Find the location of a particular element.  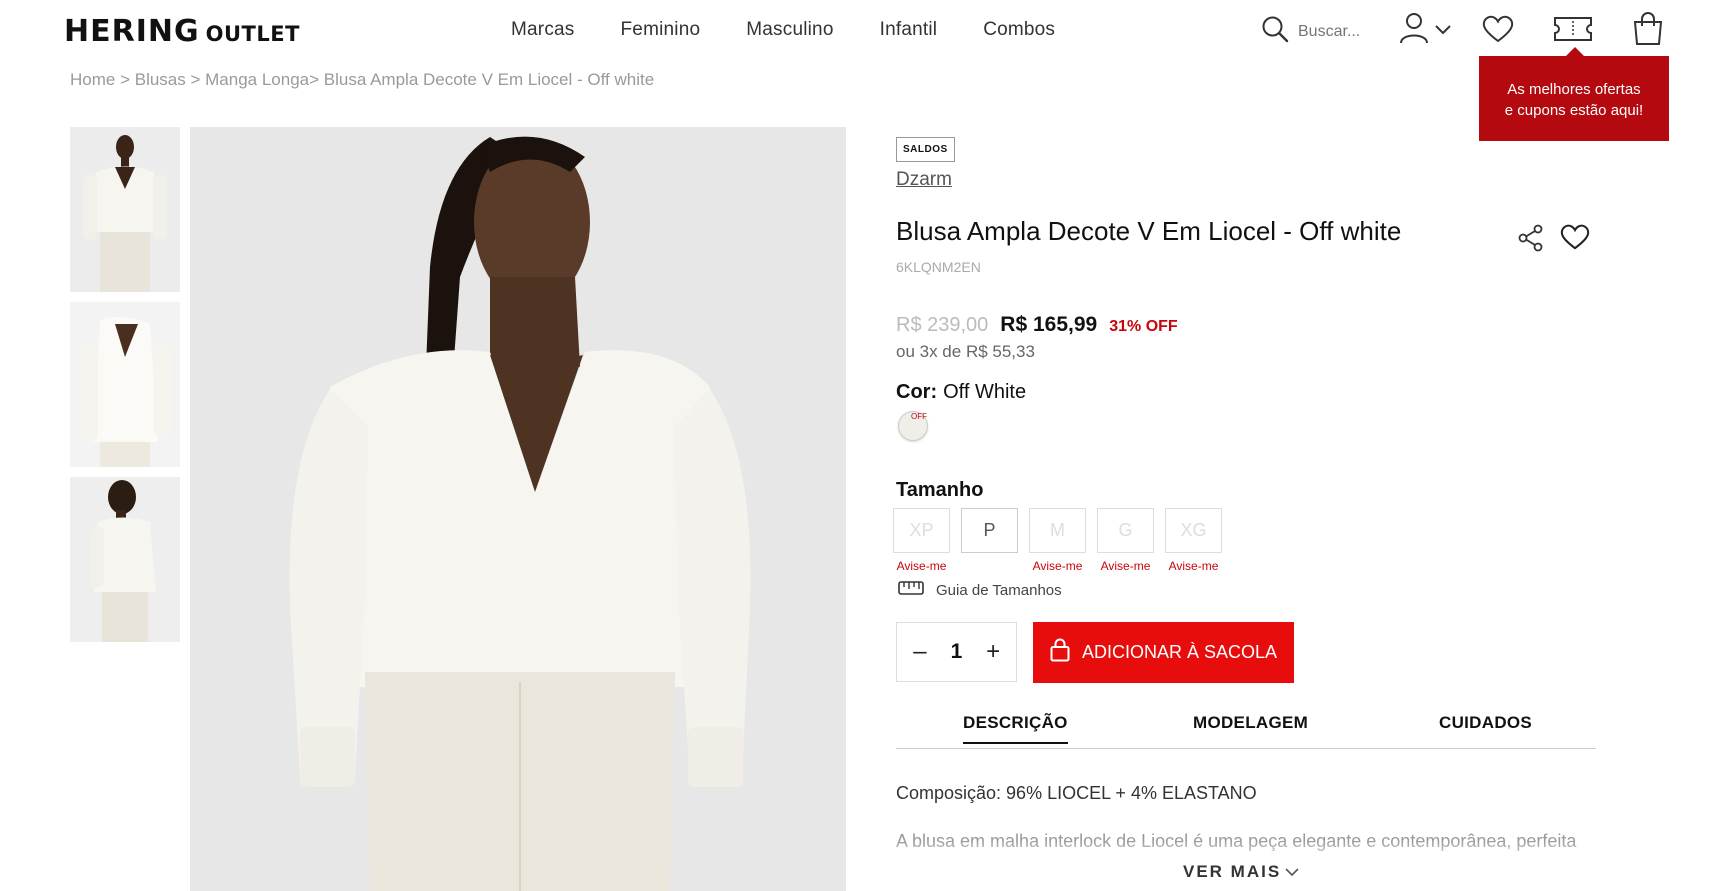

size-label: Tamanho is located at coordinates (940, 490).